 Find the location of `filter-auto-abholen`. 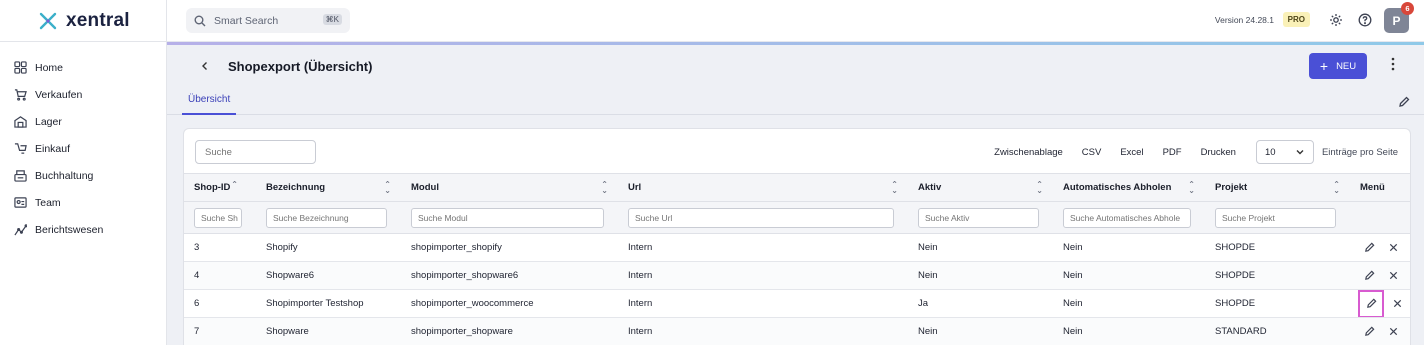

filter-auto-abholen is located at coordinates (1127, 217).